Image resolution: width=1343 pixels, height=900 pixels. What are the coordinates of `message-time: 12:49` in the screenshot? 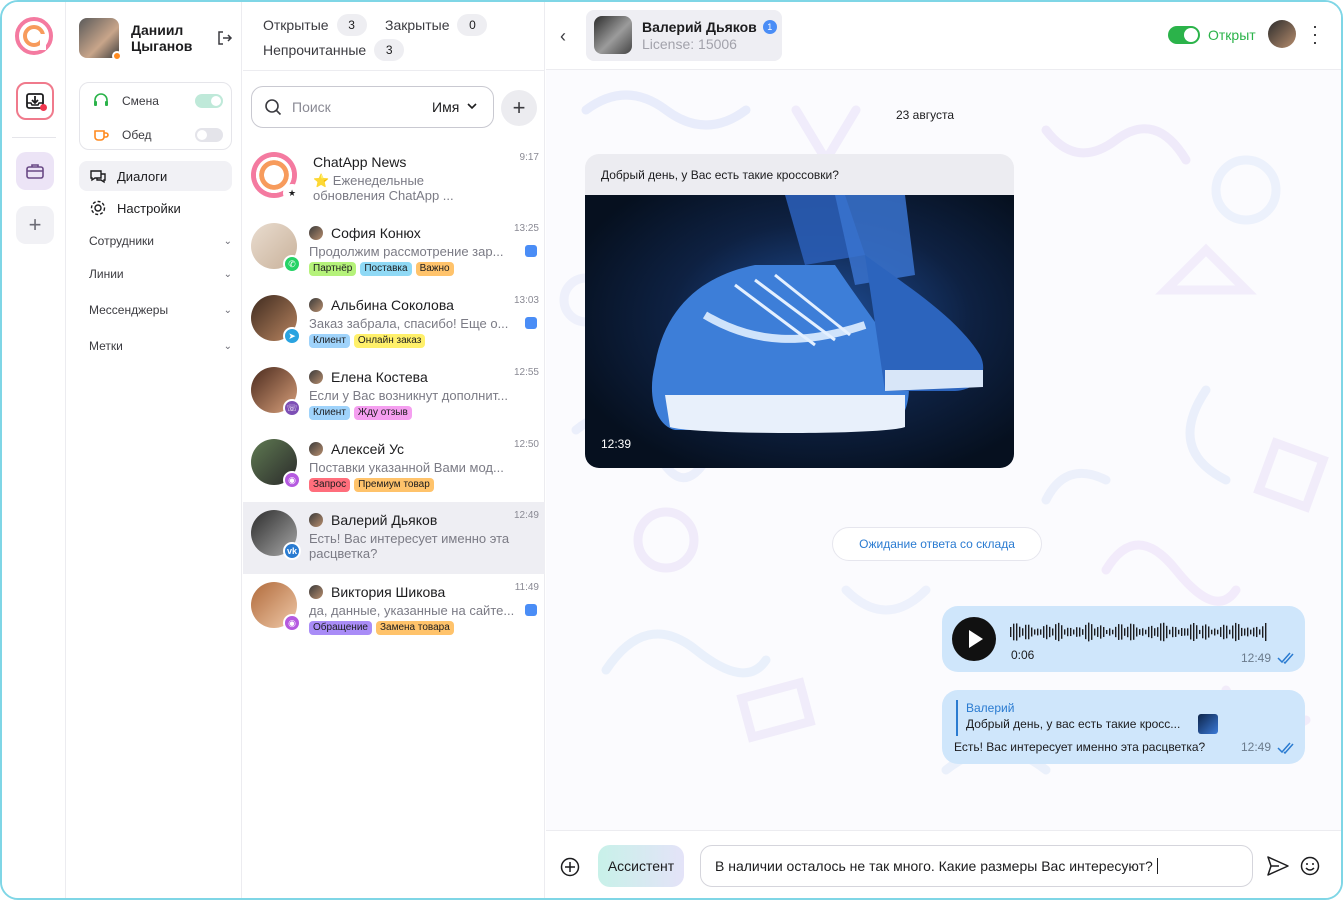 It's located at (1256, 747).